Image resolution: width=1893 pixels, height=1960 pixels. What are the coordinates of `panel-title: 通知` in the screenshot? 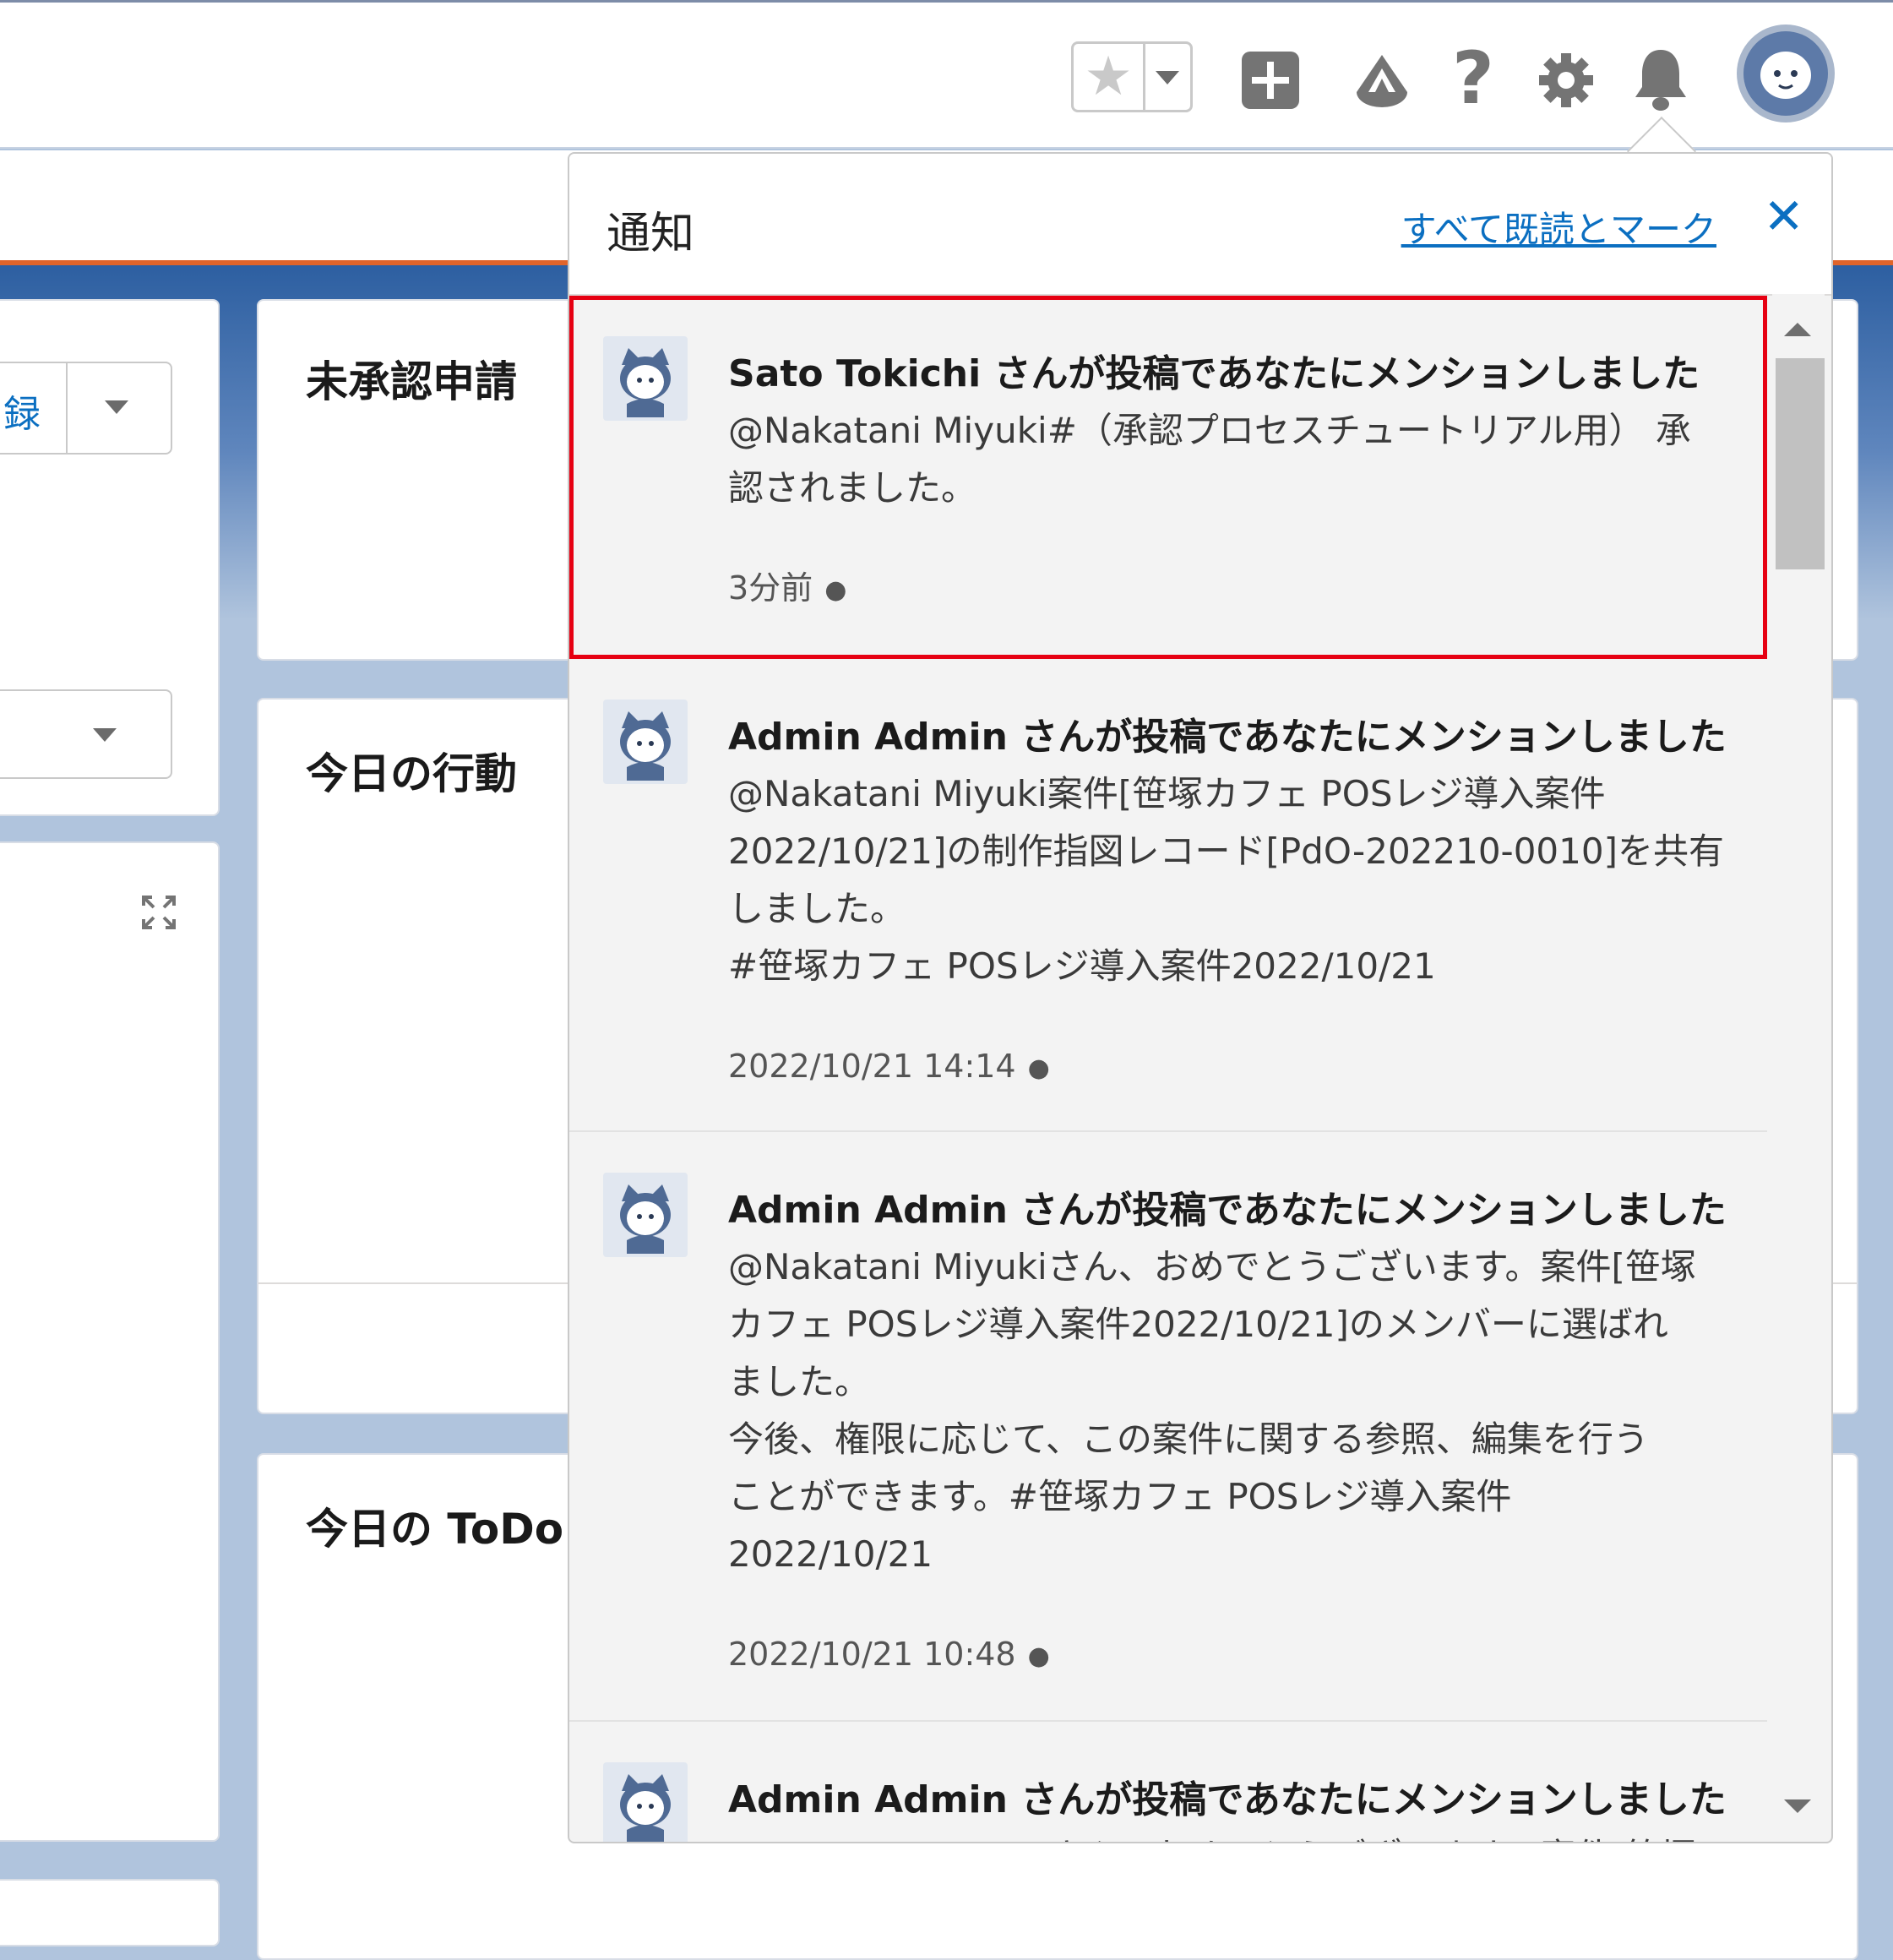 It's located at (651, 234).